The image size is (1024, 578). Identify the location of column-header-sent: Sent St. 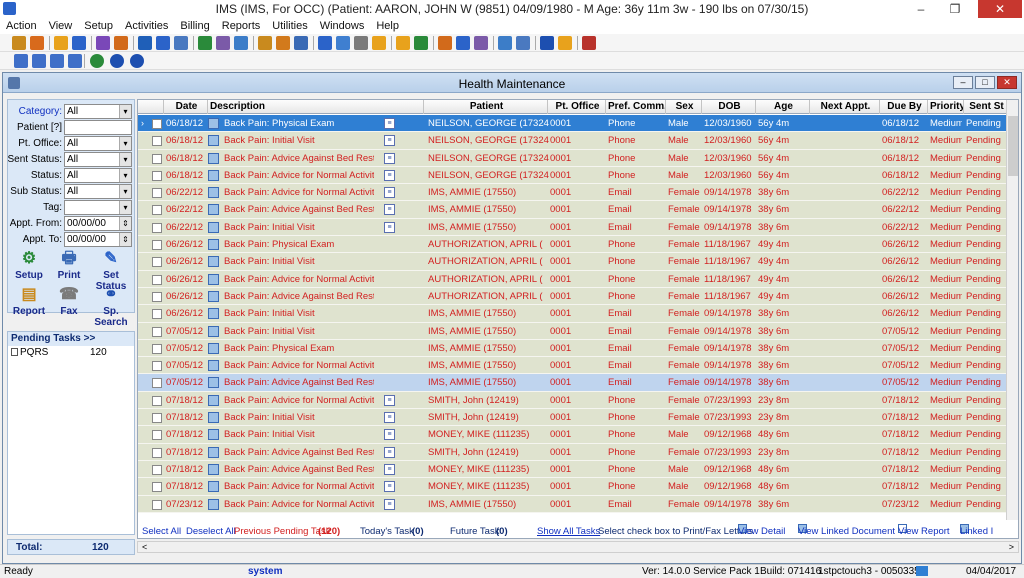
(986, 107).